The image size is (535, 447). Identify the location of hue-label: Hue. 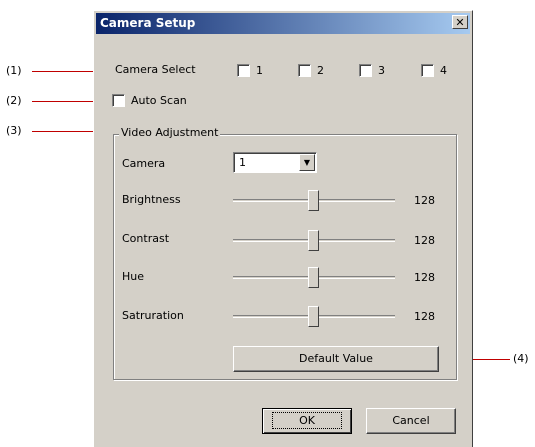
(133, 276).